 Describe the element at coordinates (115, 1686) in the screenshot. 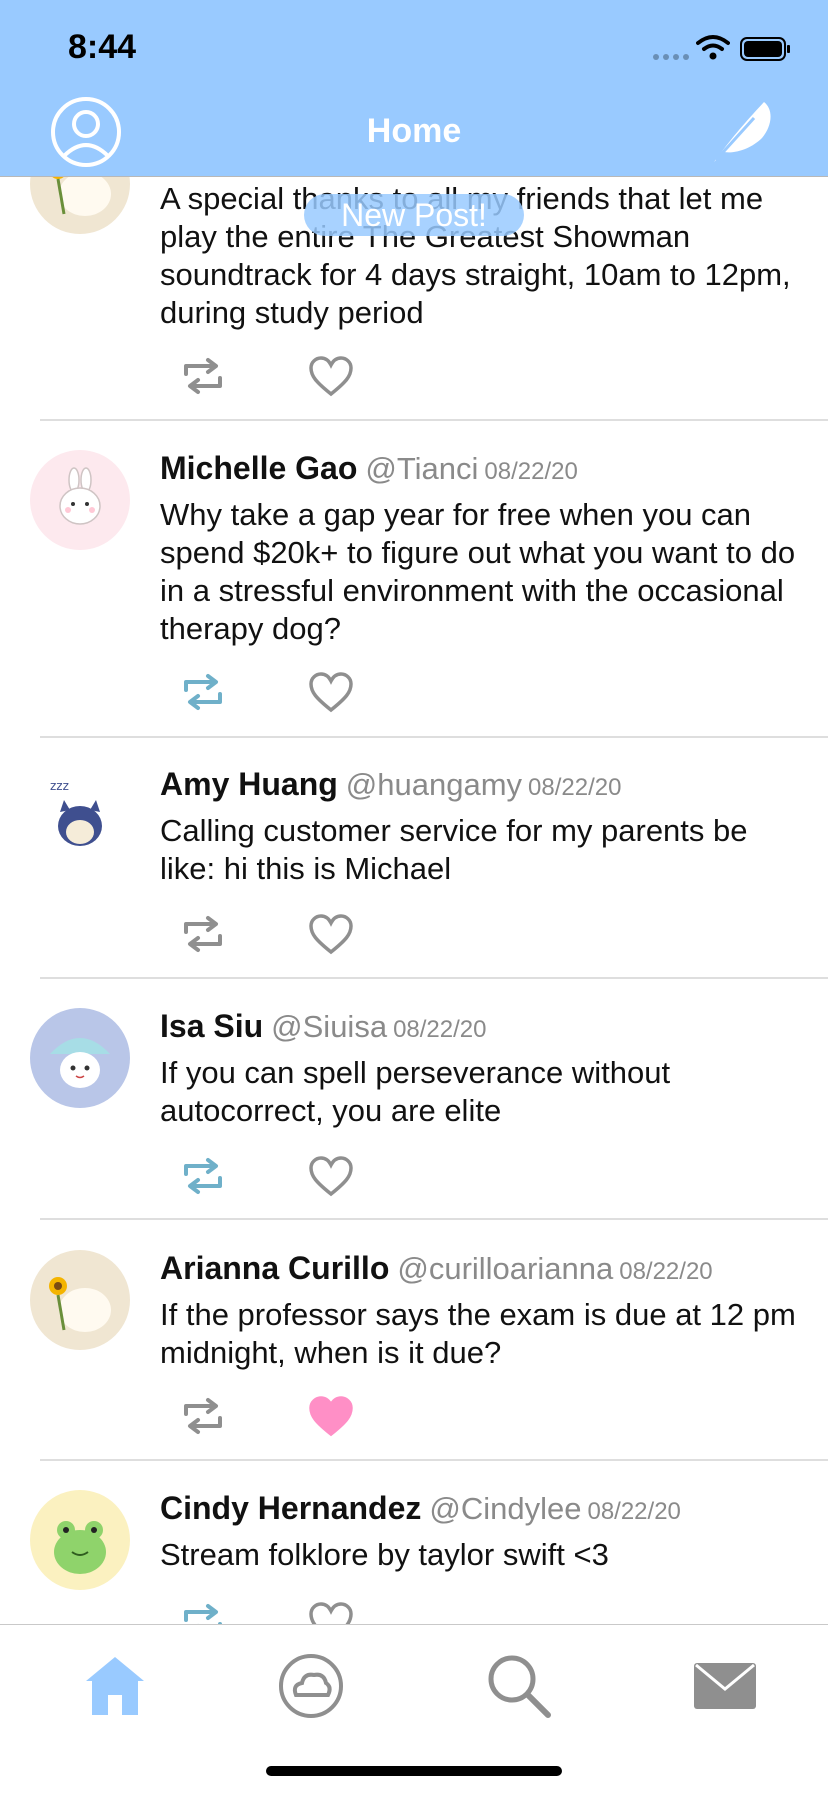

I see `home-icon` at that location.